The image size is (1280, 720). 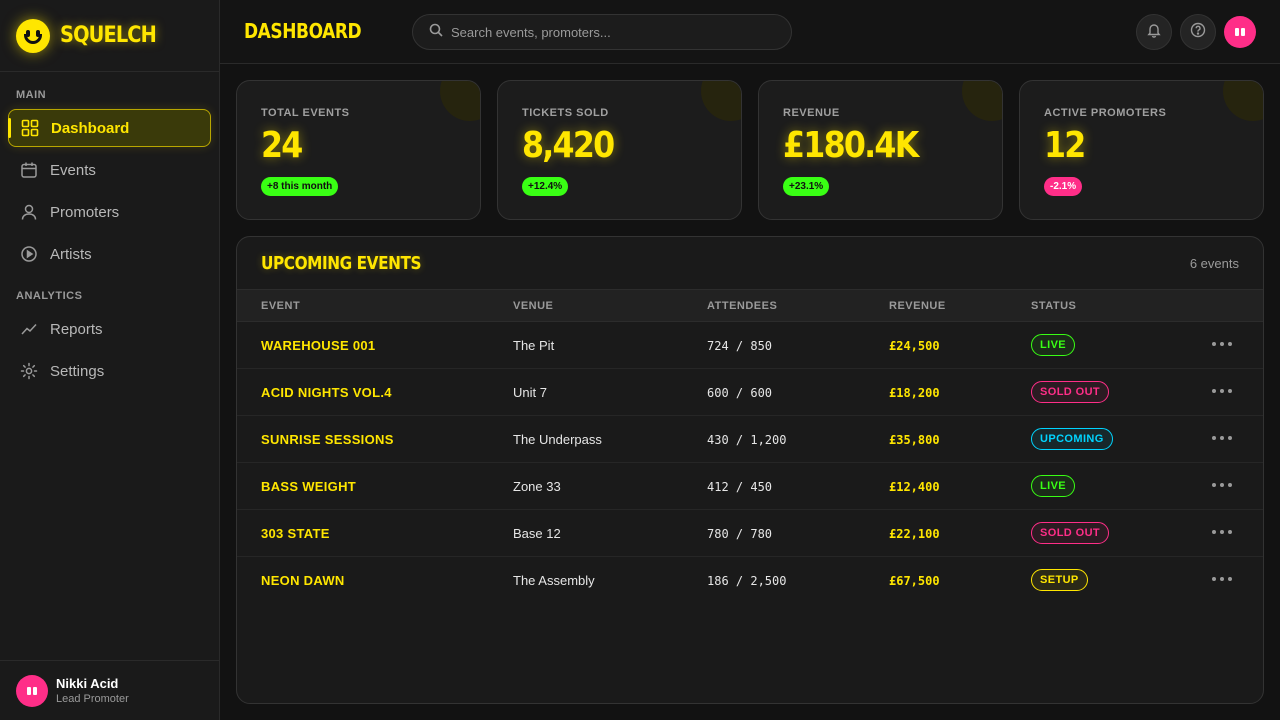 I want to click on brand: SQUELCH, so click(x=109, y=36).